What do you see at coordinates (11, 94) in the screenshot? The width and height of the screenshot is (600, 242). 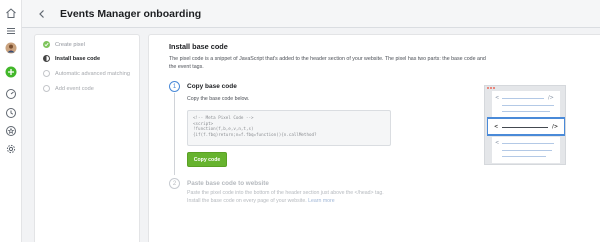 I see `dashboard-icon` at bounding box center [11, 94].